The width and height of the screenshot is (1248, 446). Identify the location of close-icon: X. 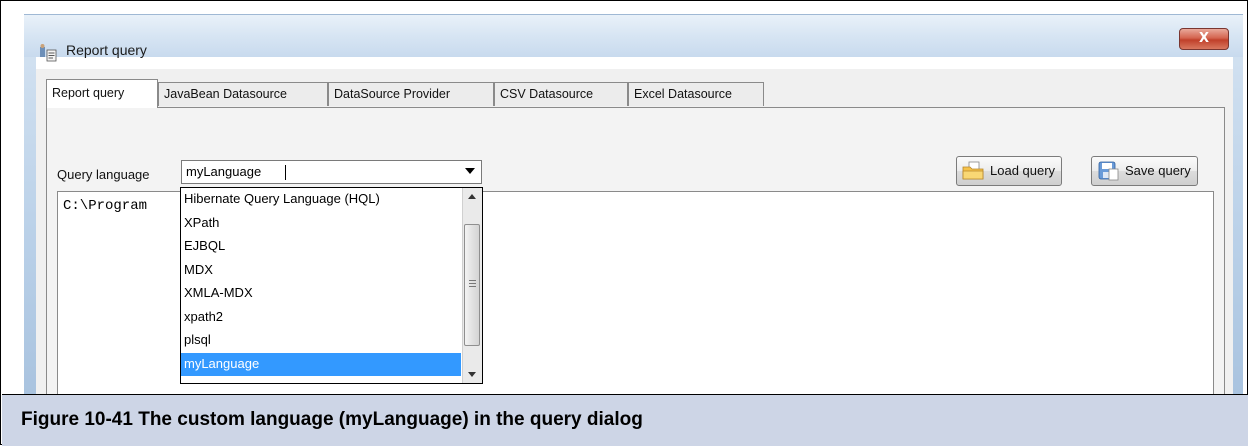
(1204, 38).